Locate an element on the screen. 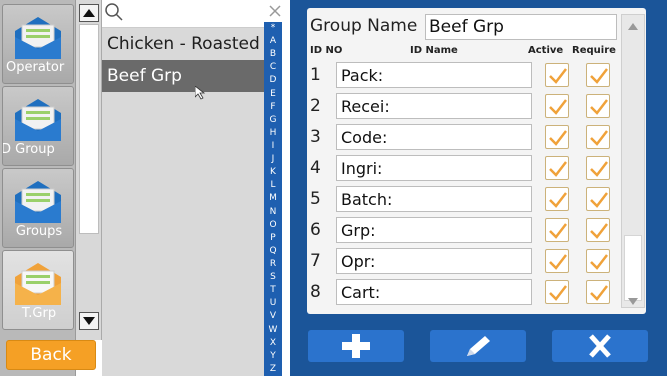 The height and width of the screenshot is (376, 667). alphabet-letter: W is located at coordinates (273, 330).